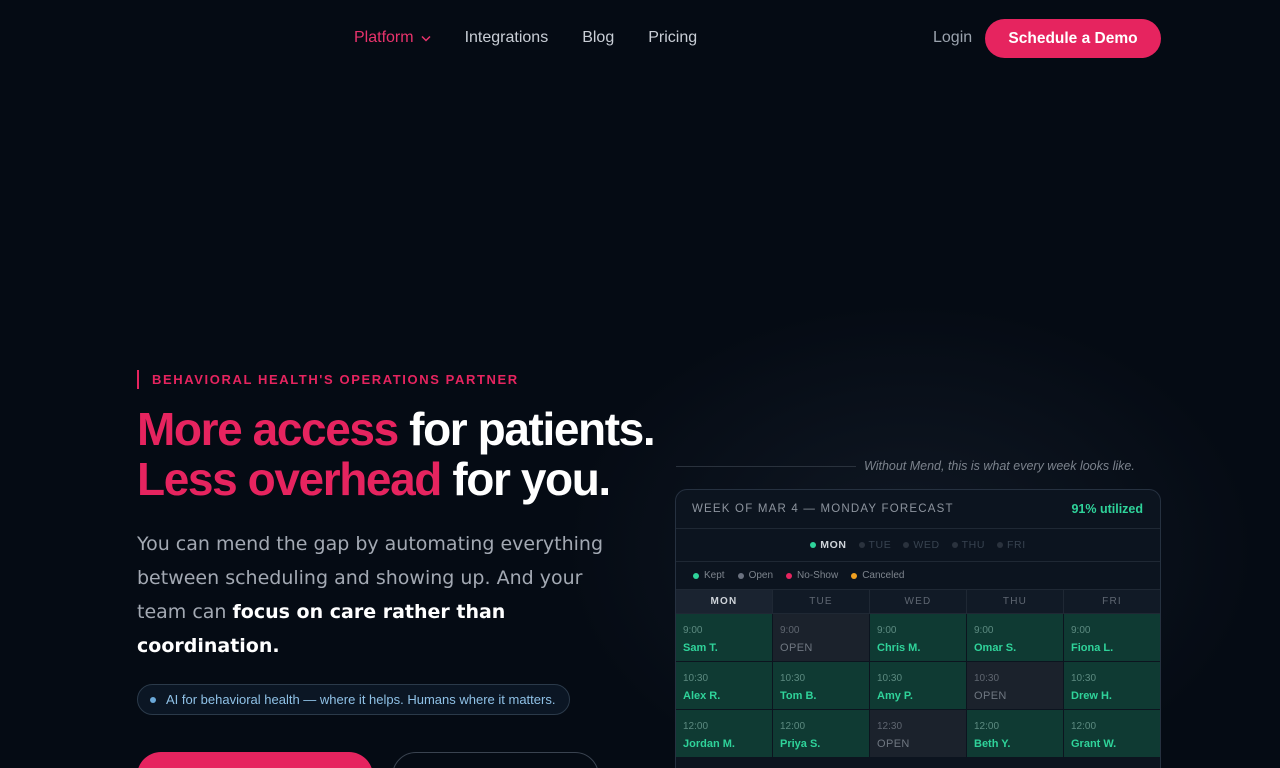  What do you see at coordinates (392, 38) in the screenshot?
I see `nav-platform: Platform` at bounding box center [392, 38].